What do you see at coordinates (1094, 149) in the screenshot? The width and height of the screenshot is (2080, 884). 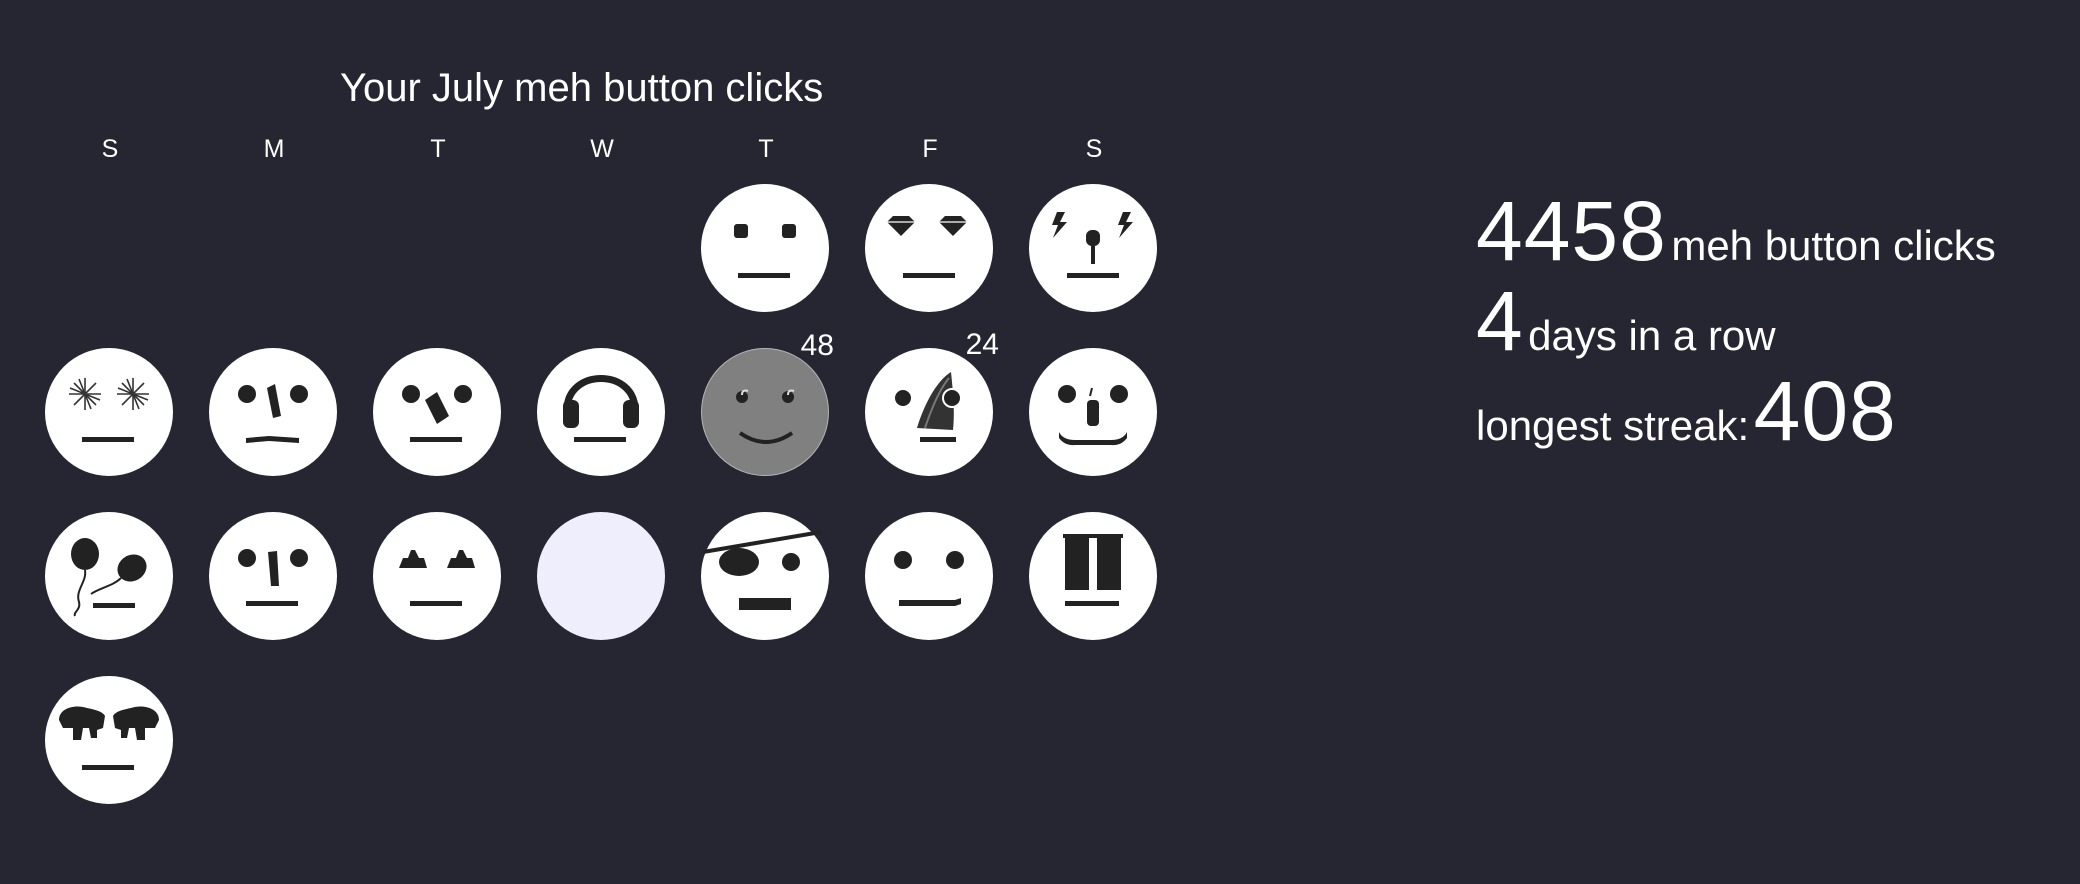 I see `weekday-saturday: S` at bounding box center [1094, 149].